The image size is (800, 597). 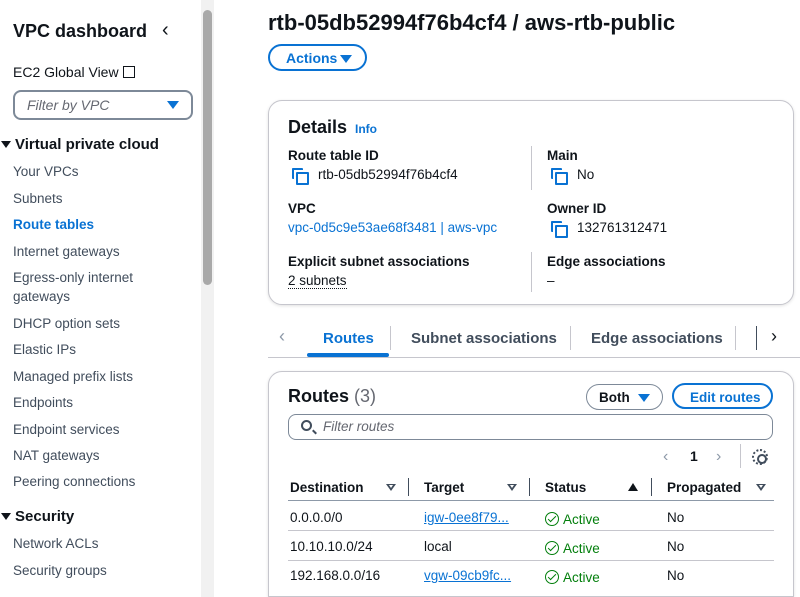 I want to click on page-title: rtb-05db52994f76b4cf4 / aws-rtb-public, so click(x=472, y=22).